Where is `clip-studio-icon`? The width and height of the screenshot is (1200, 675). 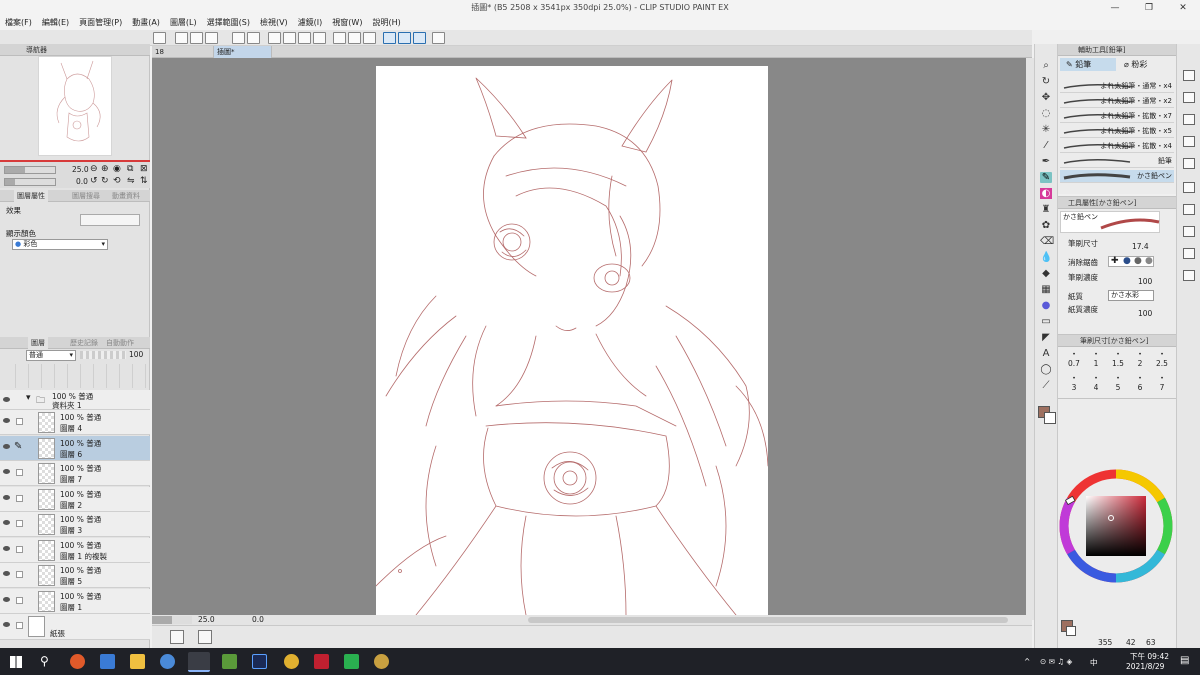
clip-studio-icon is located at coordinates (159, 38).